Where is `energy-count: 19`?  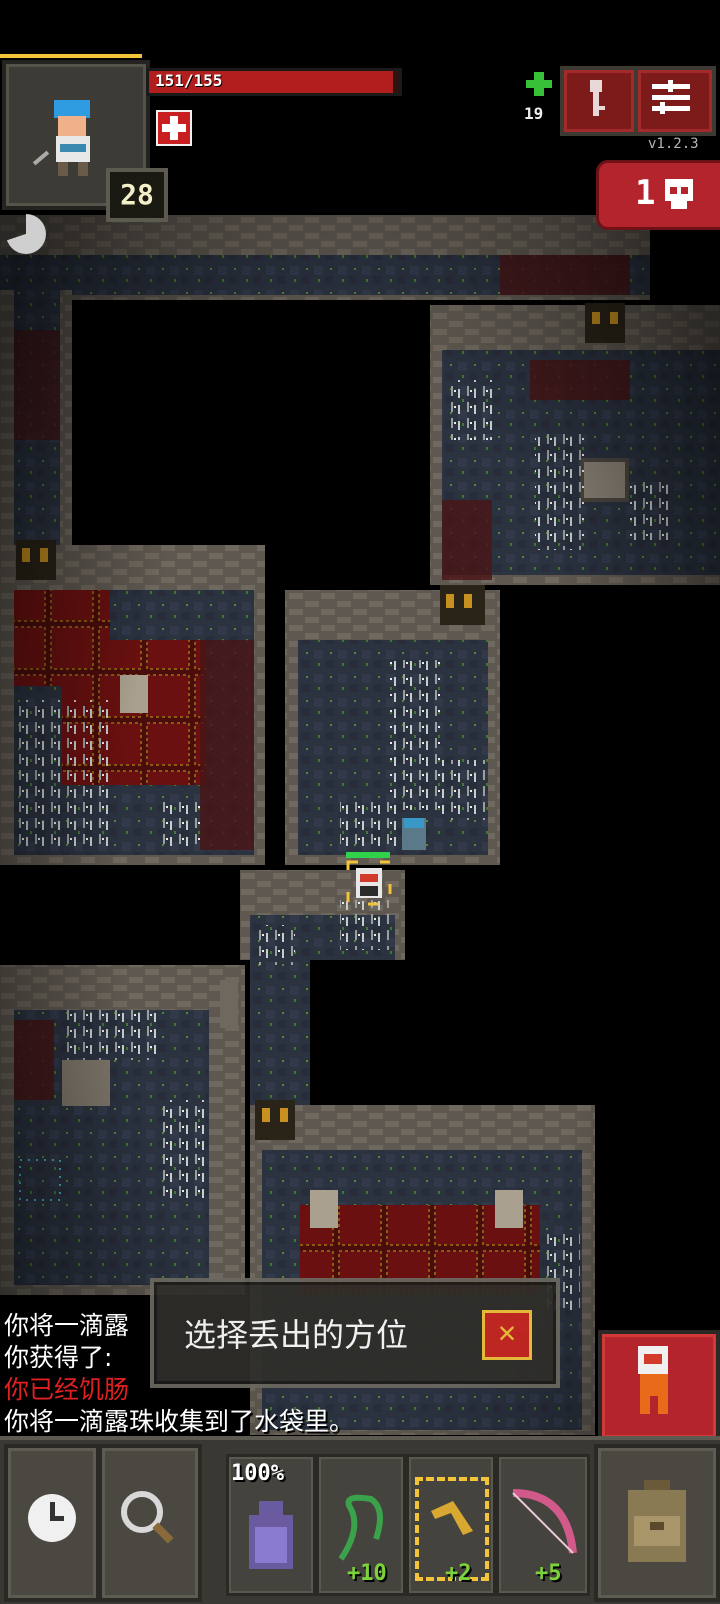 energy-count: 19 is located at coordinates (534, 113).